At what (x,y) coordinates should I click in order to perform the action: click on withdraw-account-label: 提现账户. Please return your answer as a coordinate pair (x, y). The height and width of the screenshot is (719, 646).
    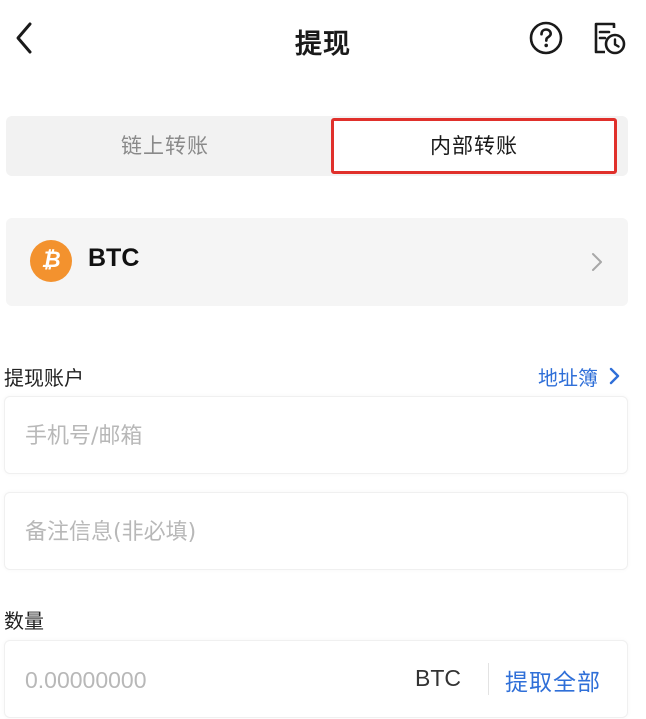
    Looking at the image, I should click on (44, 378).